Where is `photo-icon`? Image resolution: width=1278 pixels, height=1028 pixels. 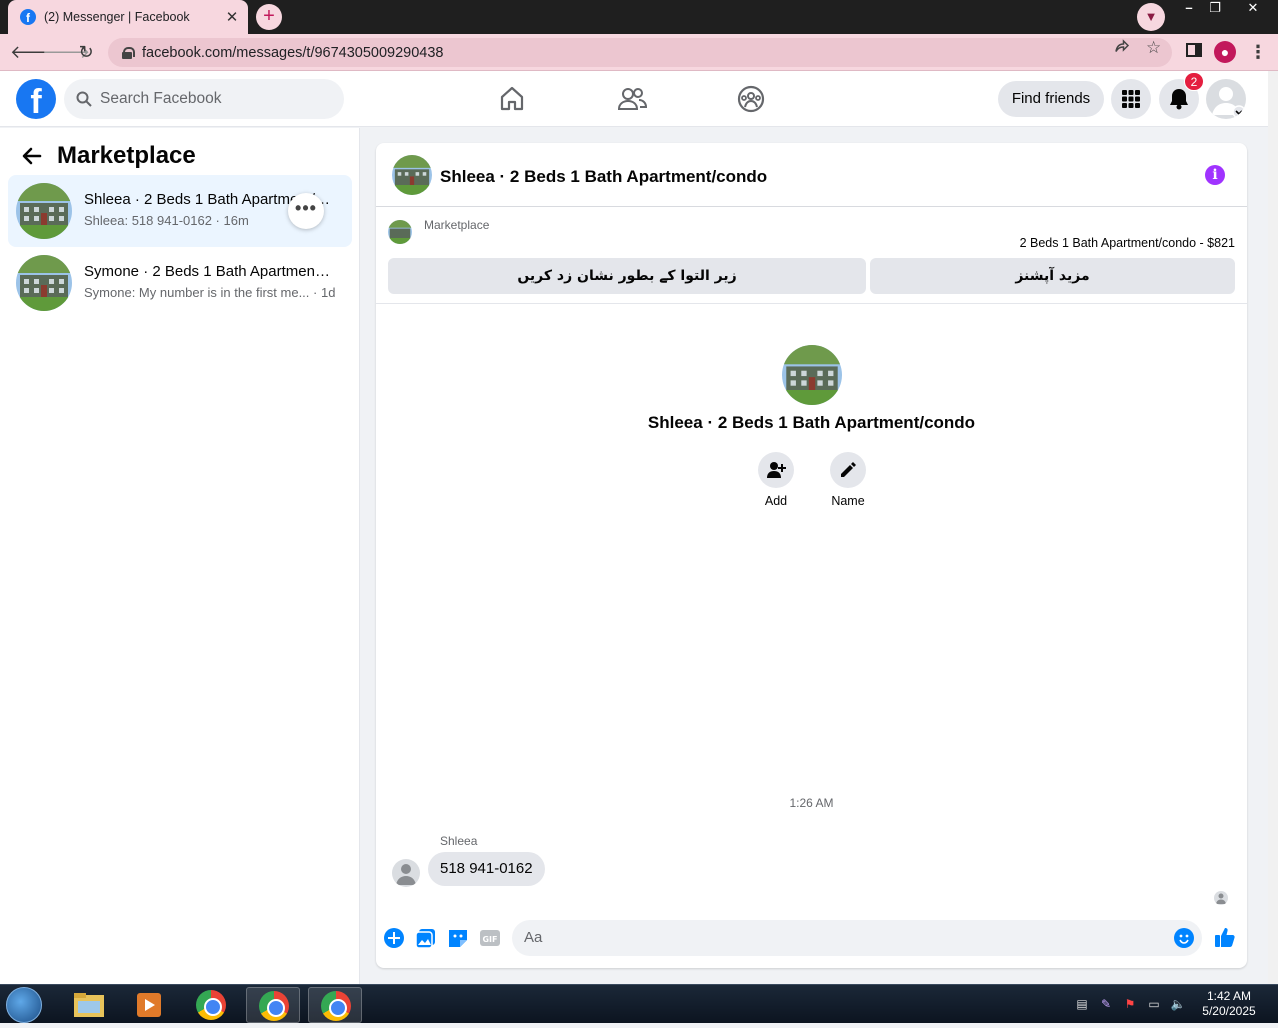
photo-icon is located at coordinates (426, 938).